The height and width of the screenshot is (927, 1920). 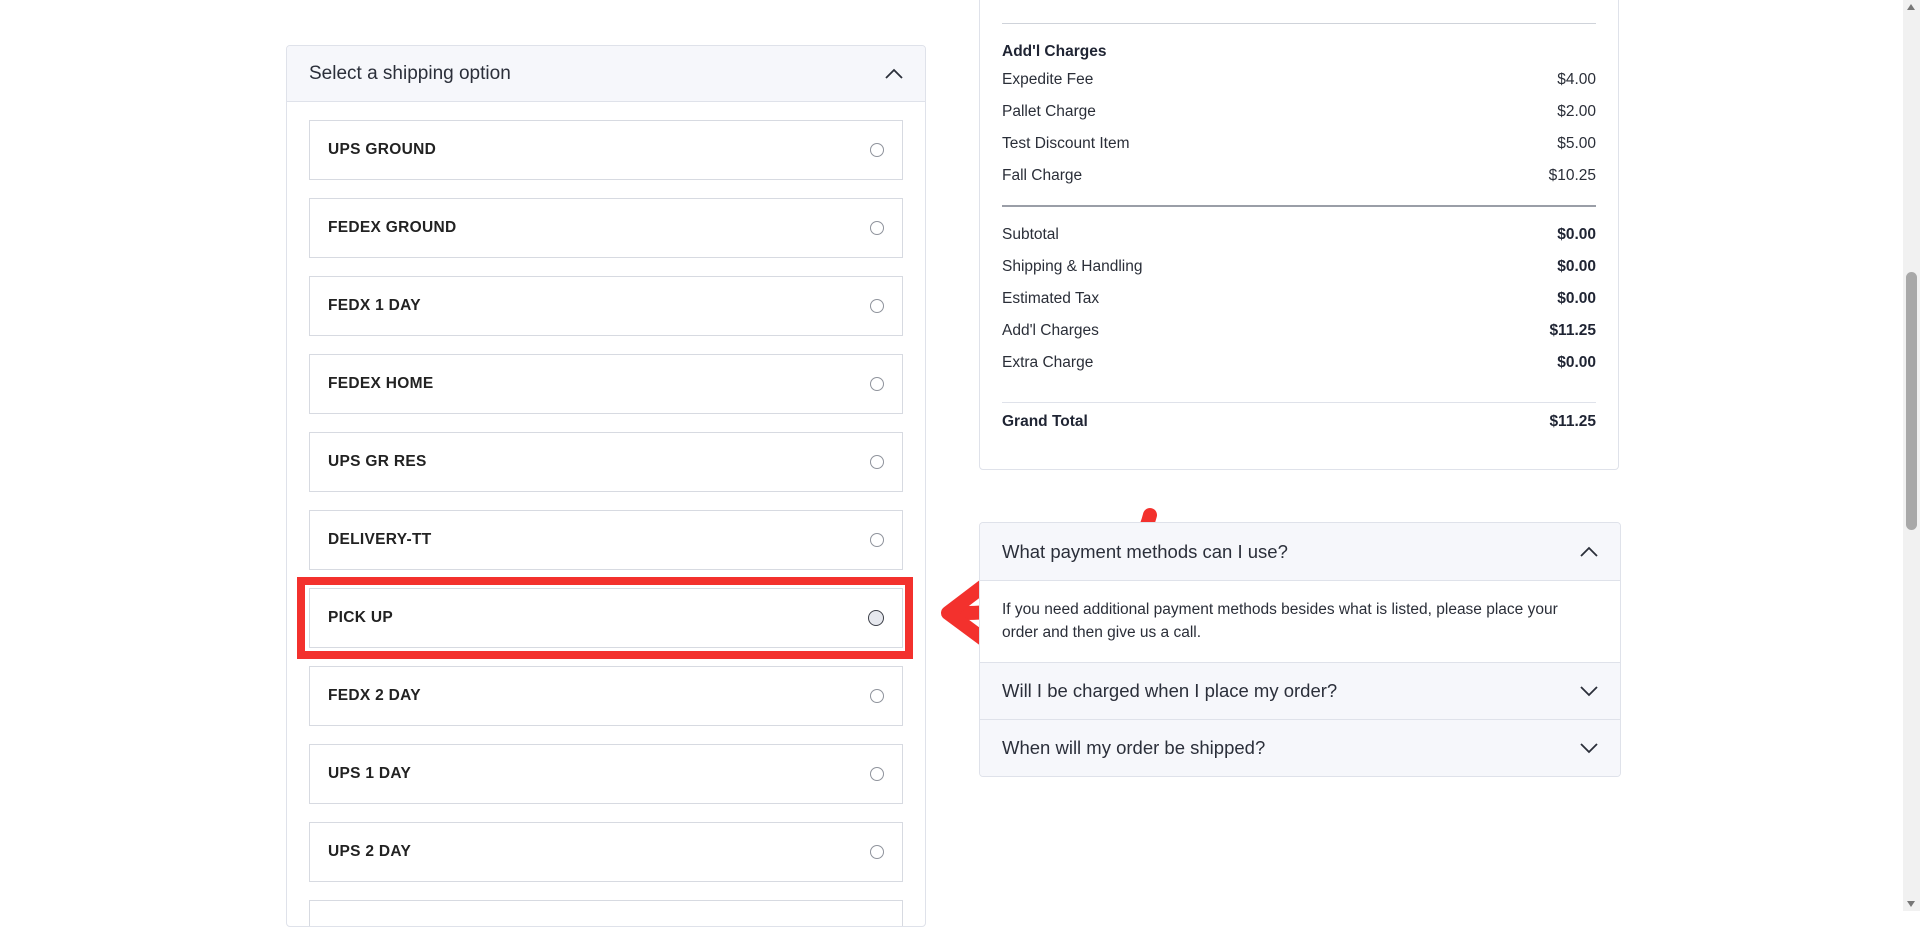 What do you see at coordinates (374, 695) in the screenshot?
I see `option-label: FEDX 2 DAY` at bounding box center [374, 695].